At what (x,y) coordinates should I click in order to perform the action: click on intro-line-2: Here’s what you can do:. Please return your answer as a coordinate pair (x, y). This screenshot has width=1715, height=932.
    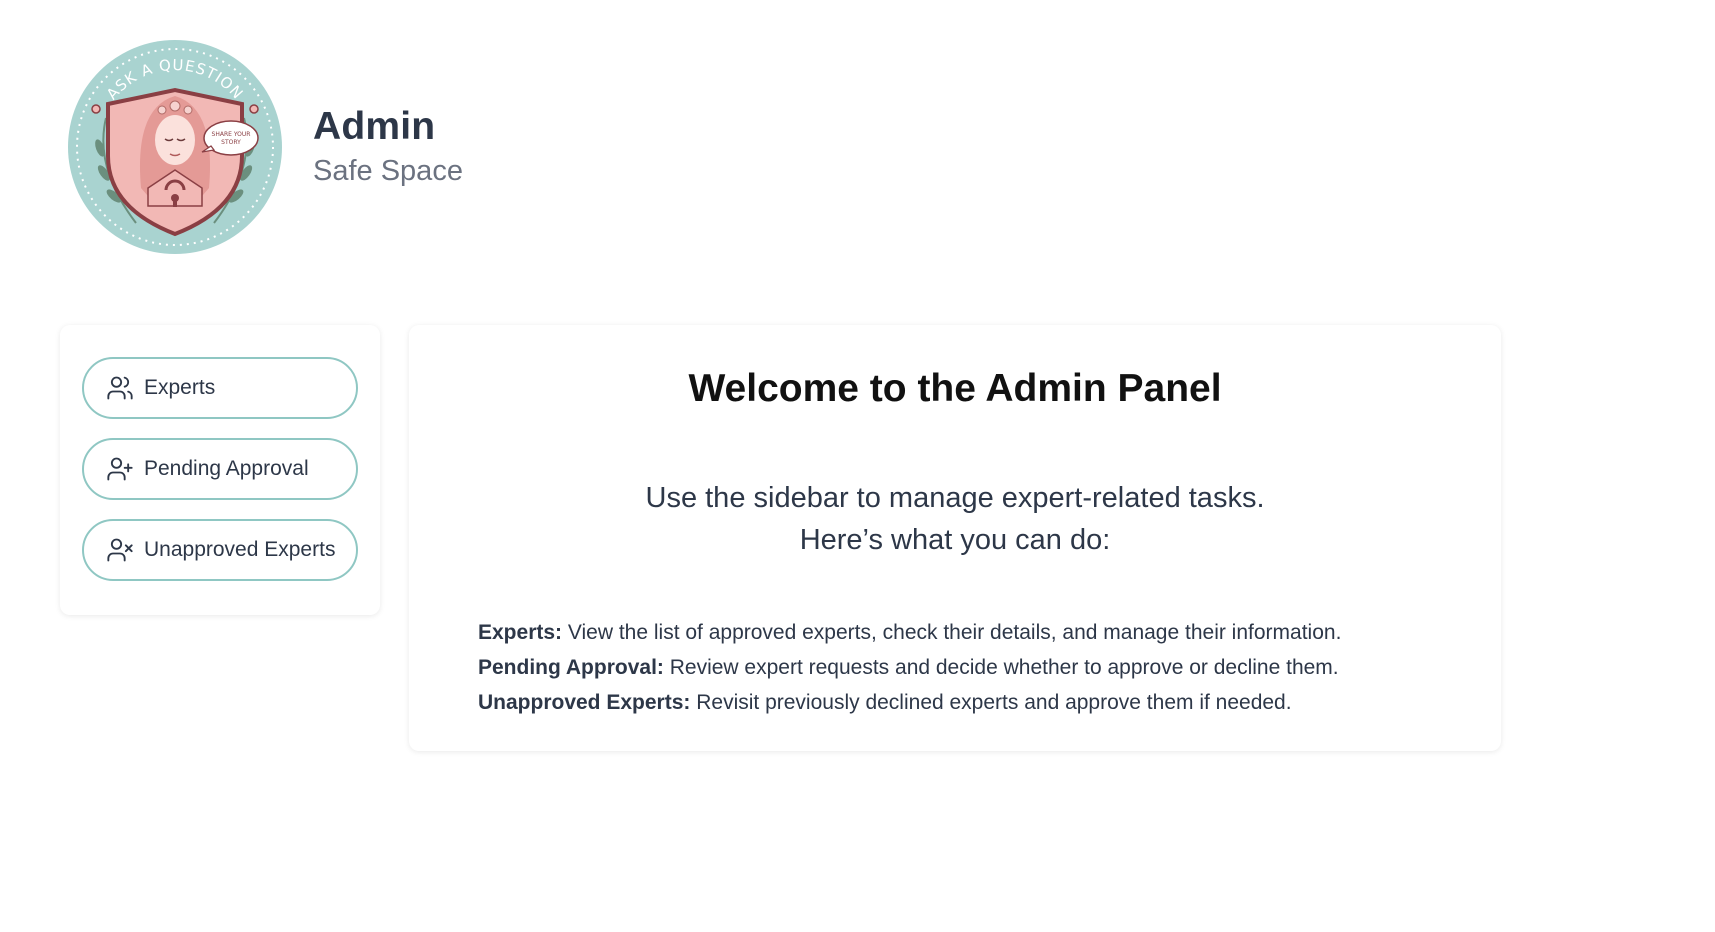
    Looking at the image, I should click on (955, 540).